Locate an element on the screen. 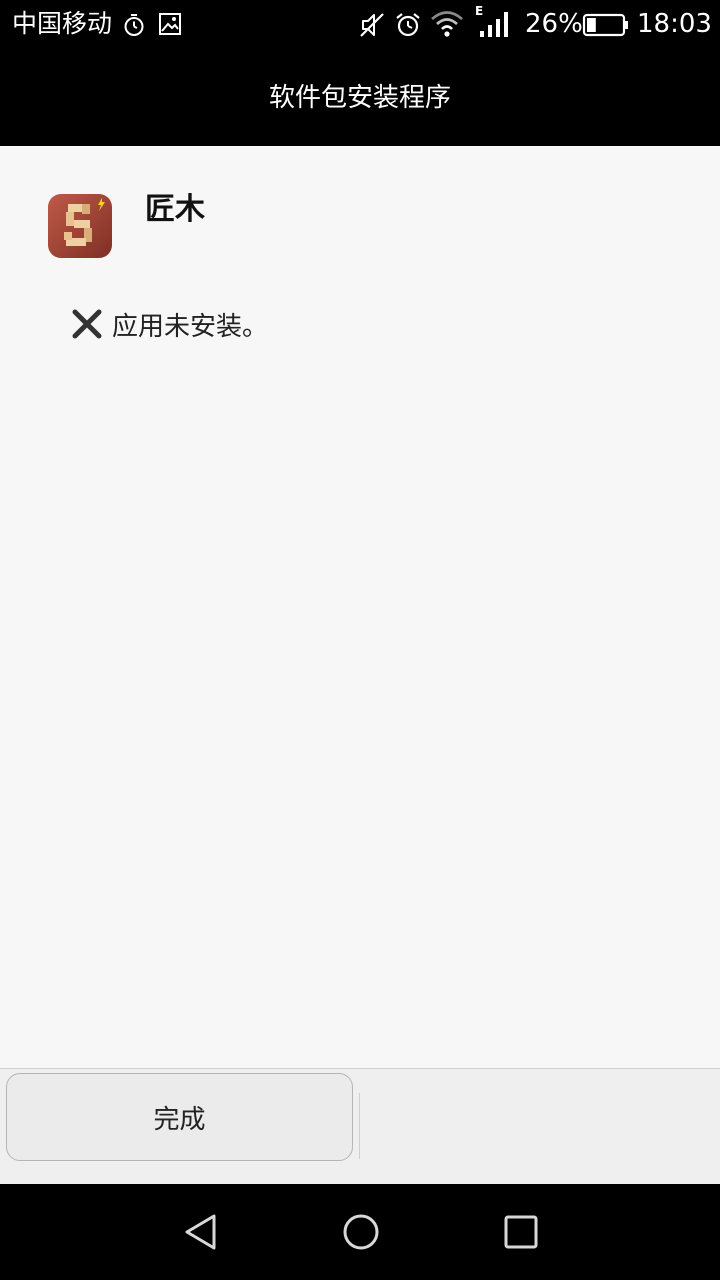  app-name: 匠木 is located at coordinates (175, 209).